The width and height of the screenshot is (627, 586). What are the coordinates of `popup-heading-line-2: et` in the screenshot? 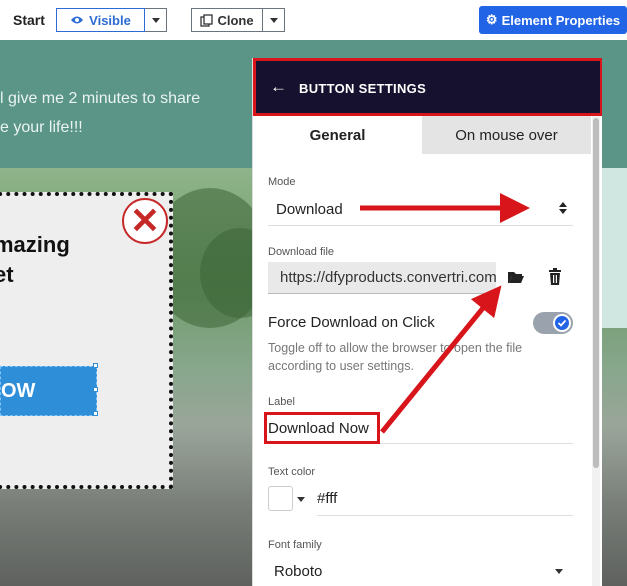 It's located at (7, 274).